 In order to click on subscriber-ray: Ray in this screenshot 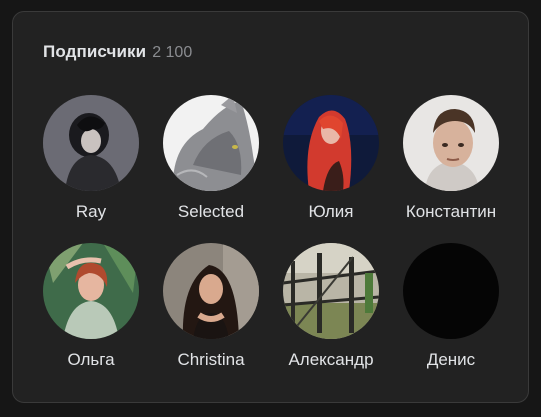, I will do `click(91, 158)`.